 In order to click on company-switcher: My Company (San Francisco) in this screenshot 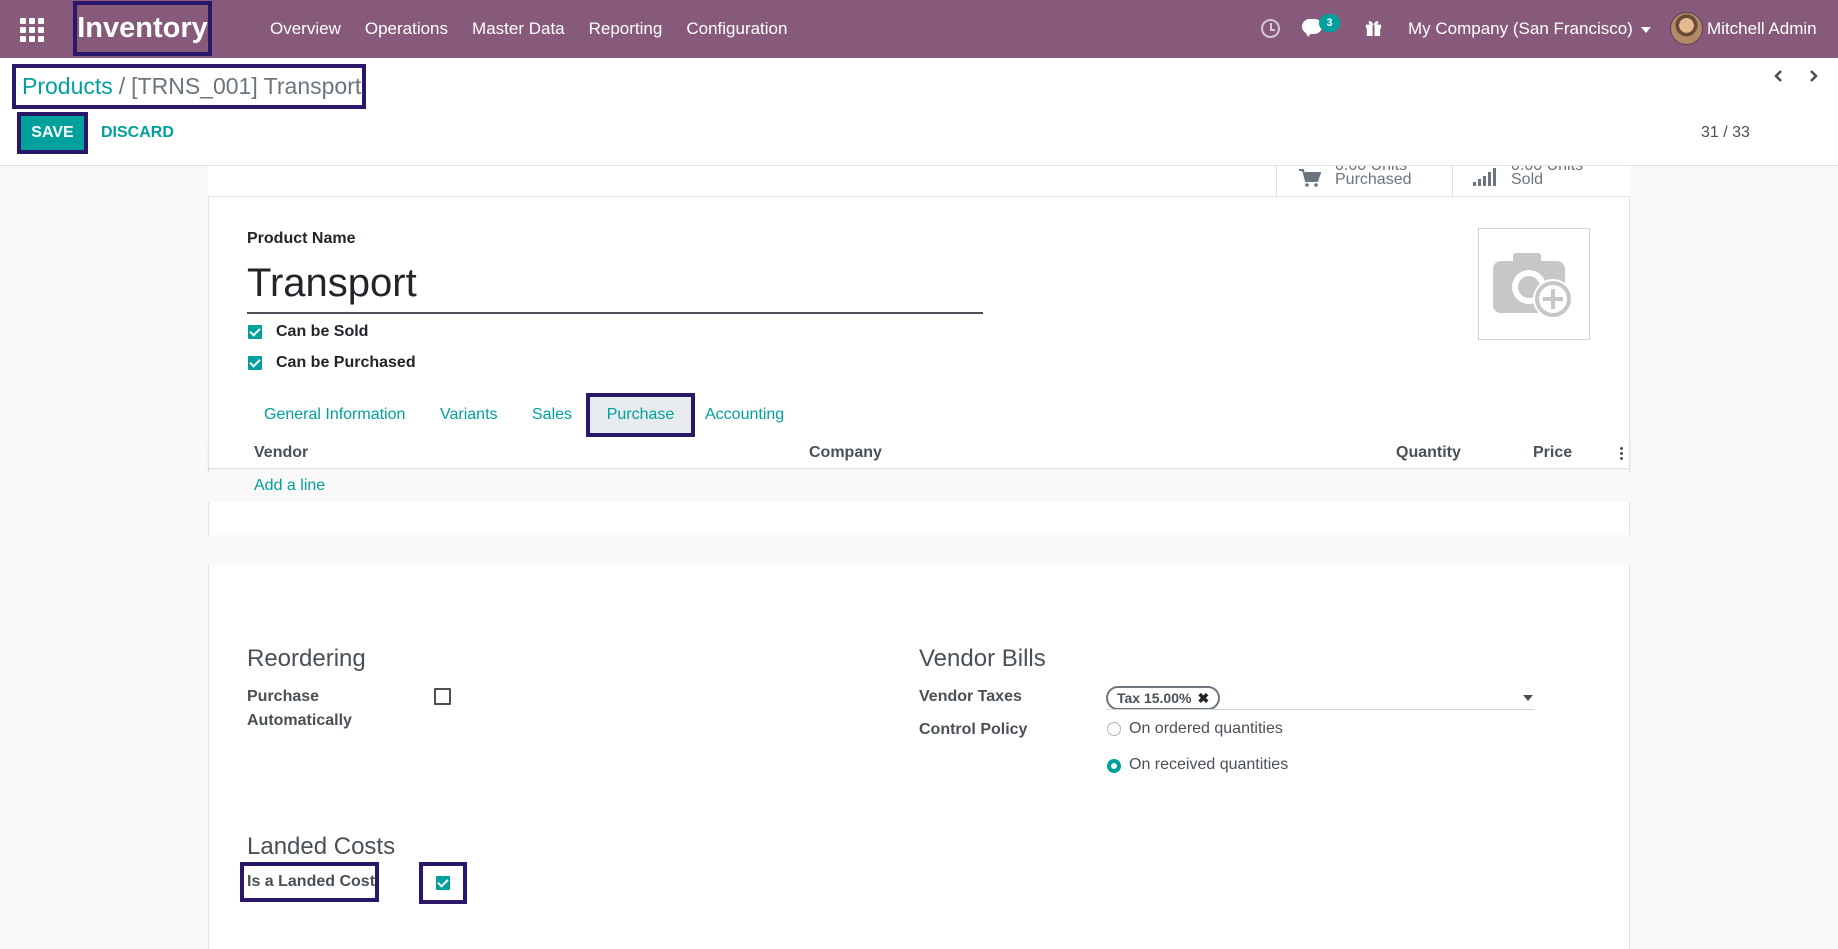, I will do `click(1529, 29)`.